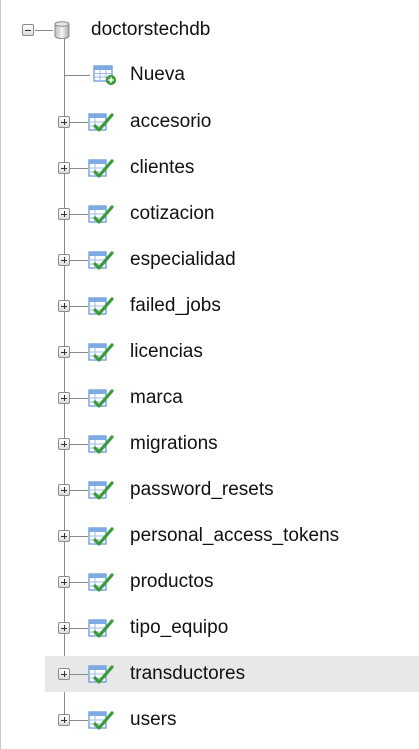 The image size is (419, 749). I want to click on tree-root-database: doctorstechdb, so click(209, 30).